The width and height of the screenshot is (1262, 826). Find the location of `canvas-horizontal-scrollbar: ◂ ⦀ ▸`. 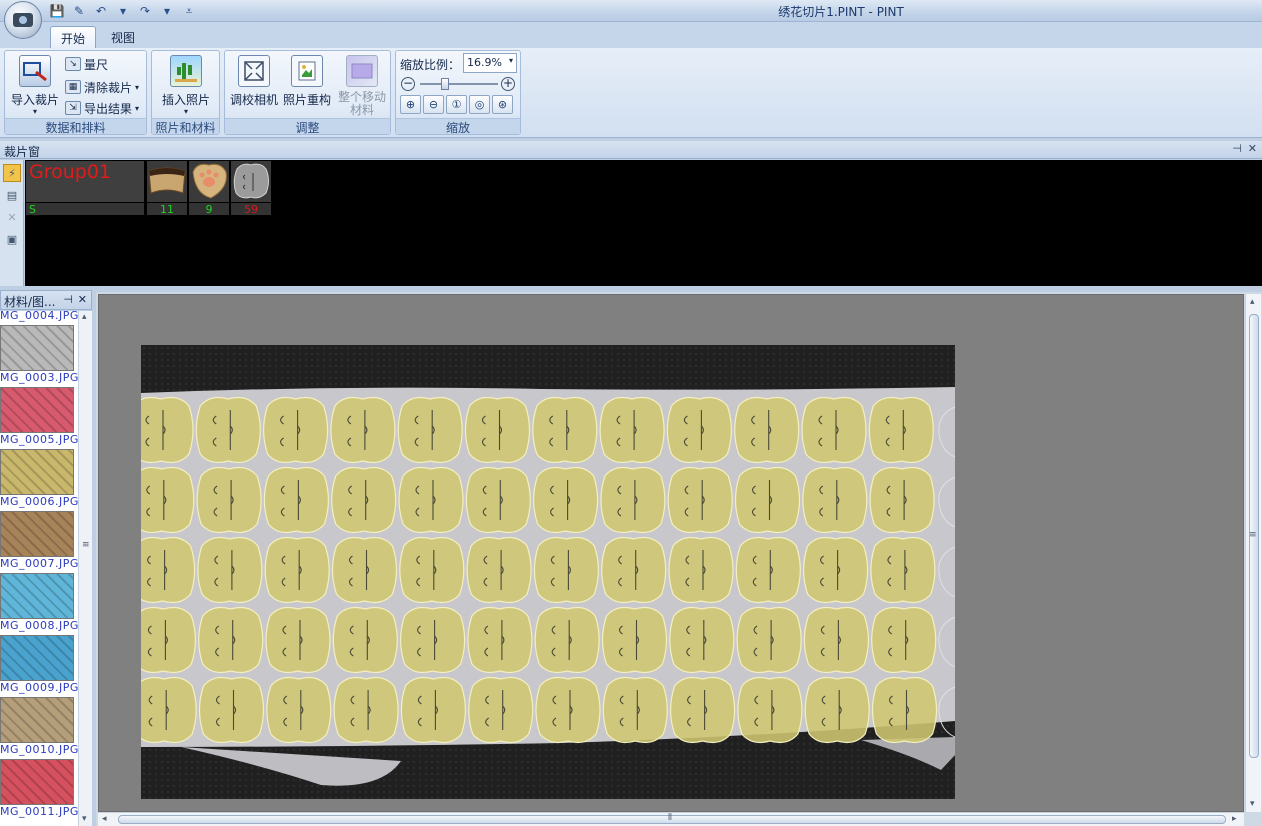

canvas-horizontal-scrollbar: ◂ ⦀ ▸ is located at coordinates (671, 819).